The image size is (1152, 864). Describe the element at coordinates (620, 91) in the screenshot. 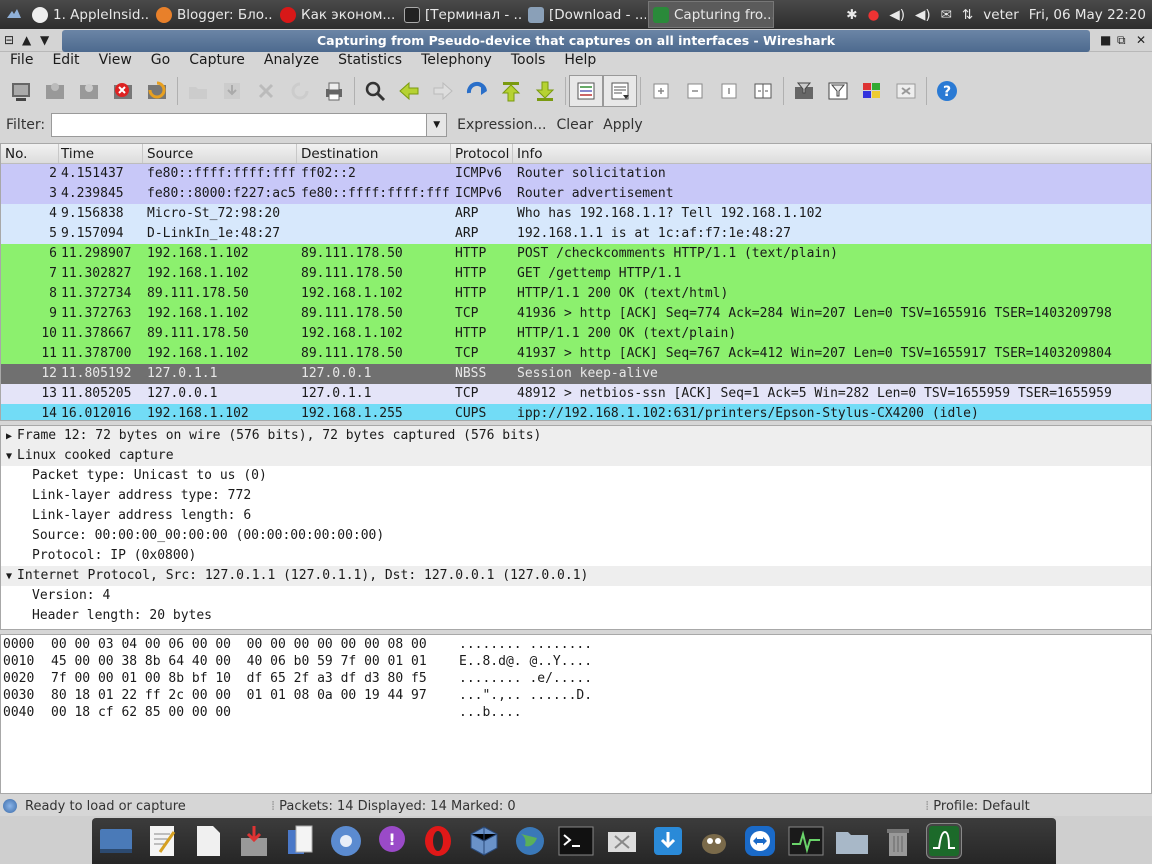

I see `auto-scroll-button` at that location.